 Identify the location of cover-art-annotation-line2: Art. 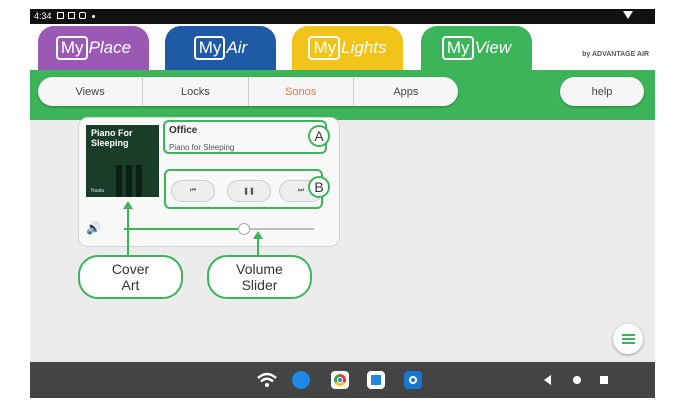
(130, 285).